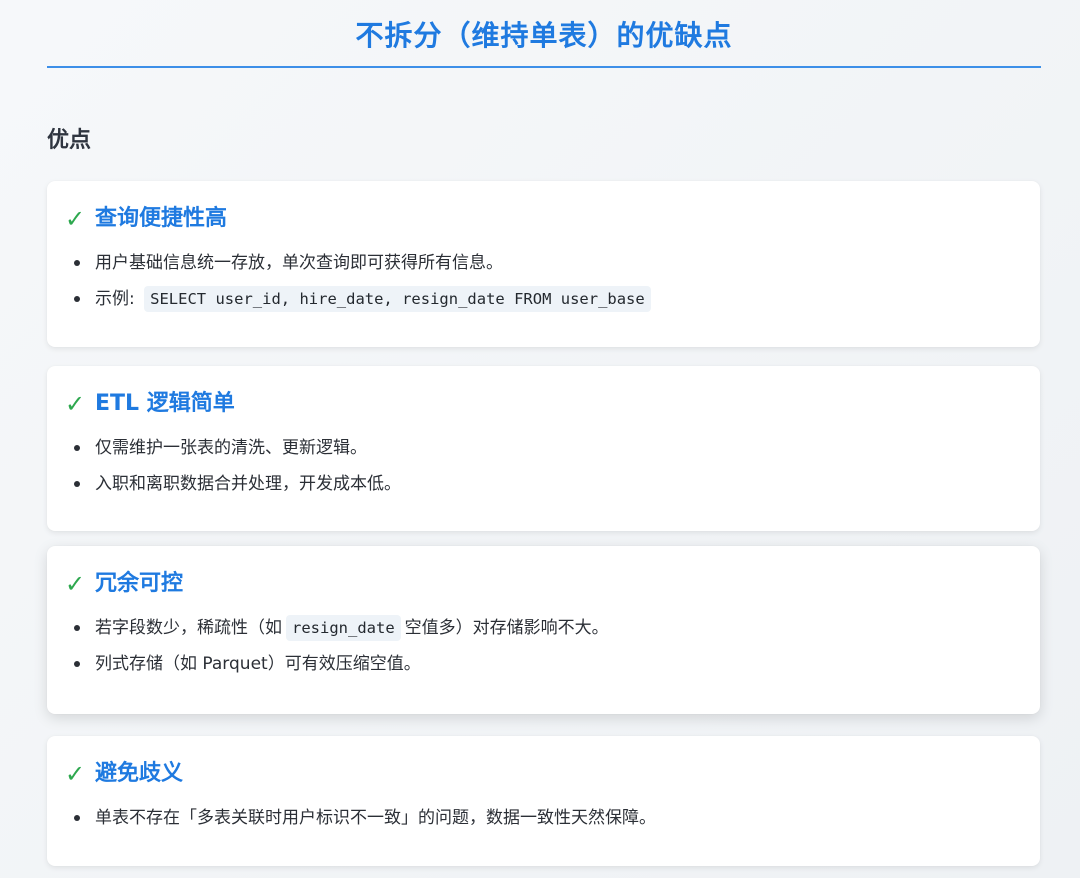 This screenshot has width=1080, height=878. Describe the element at coordinates (231, 448) in the screenshot. I see `list-item-text: 仅需维护一张表的清洗、更新逻辑。` at that location.